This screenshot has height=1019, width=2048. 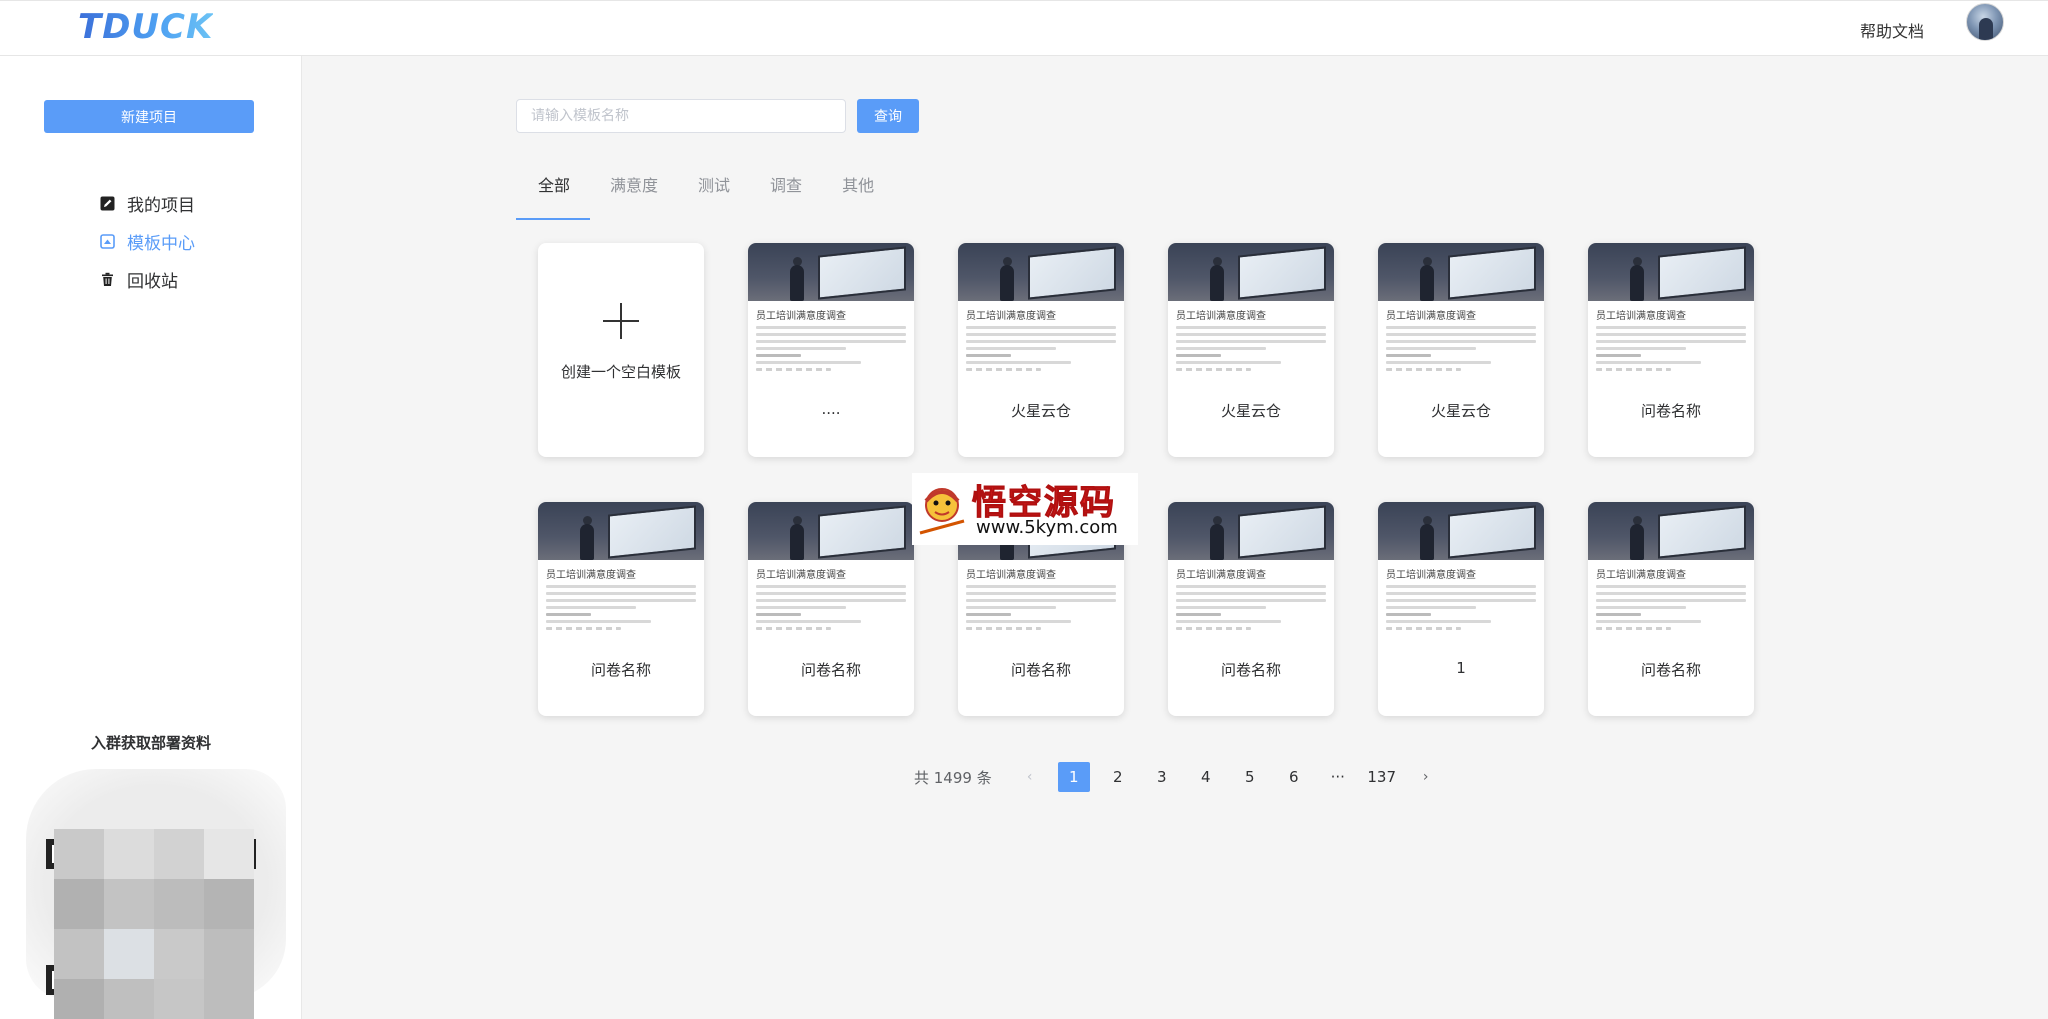 I want to click on prev-page-button: ‹, so click(x=1030, y=777).